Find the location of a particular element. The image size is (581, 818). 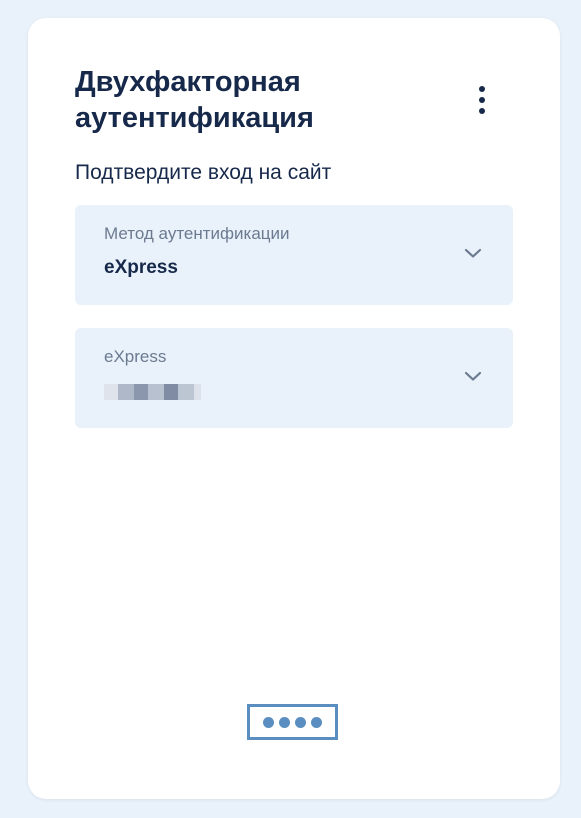

express-account-select: eXpress is located at coordinates (294, 378).